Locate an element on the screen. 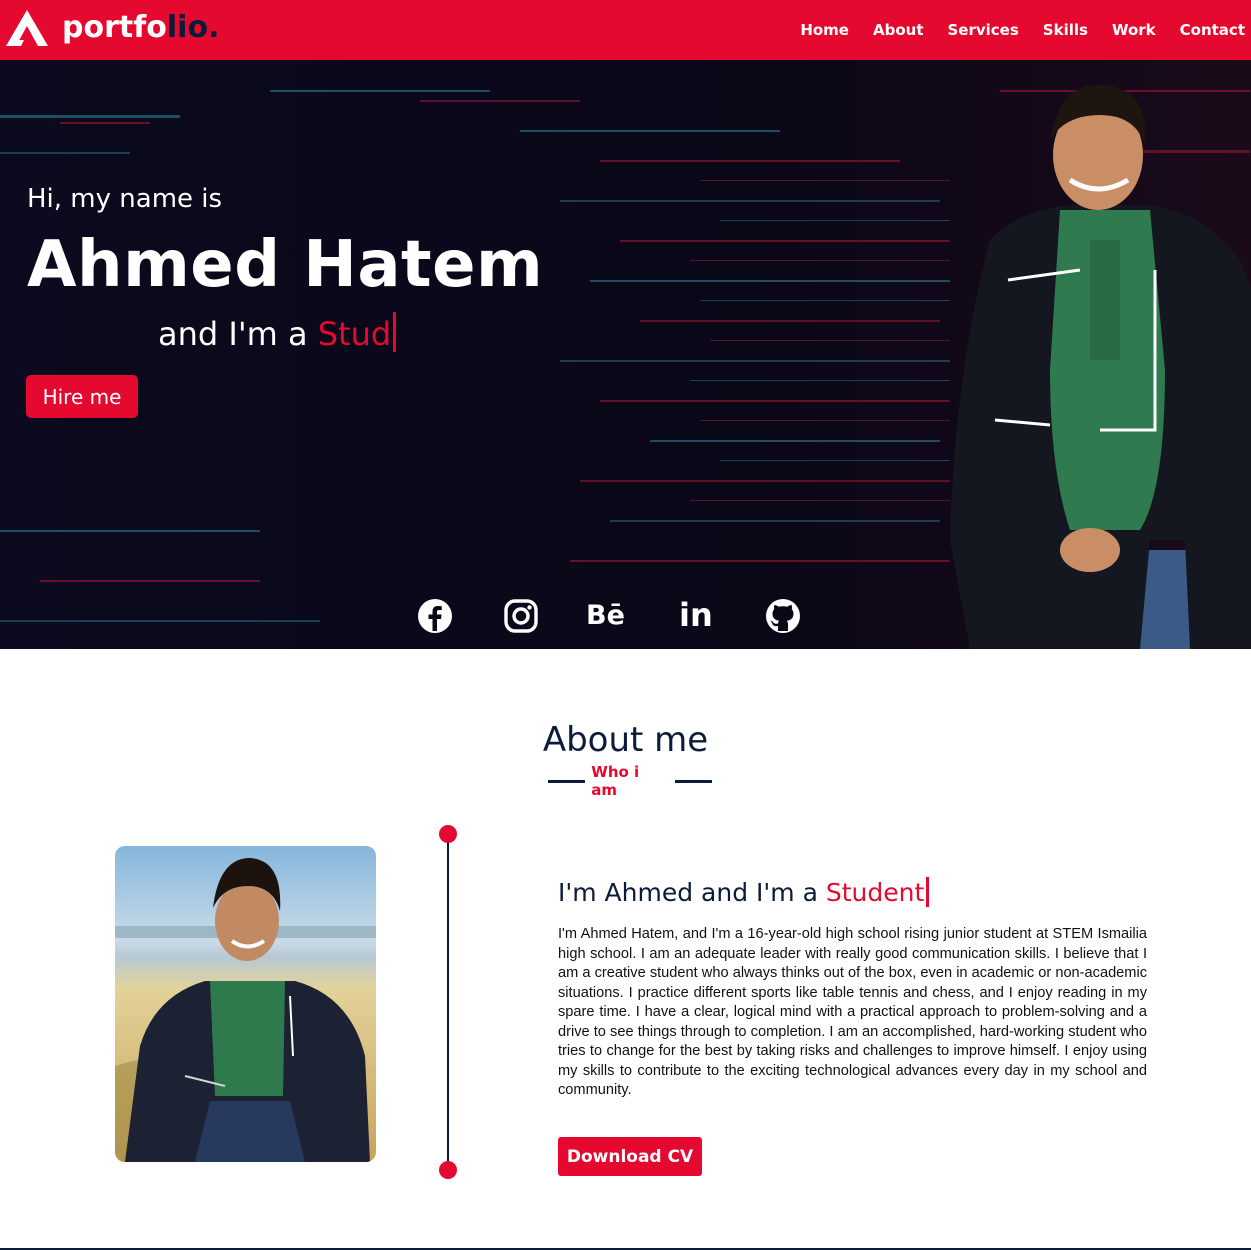  nav-link-about: About is located at coordinates (898, 30).